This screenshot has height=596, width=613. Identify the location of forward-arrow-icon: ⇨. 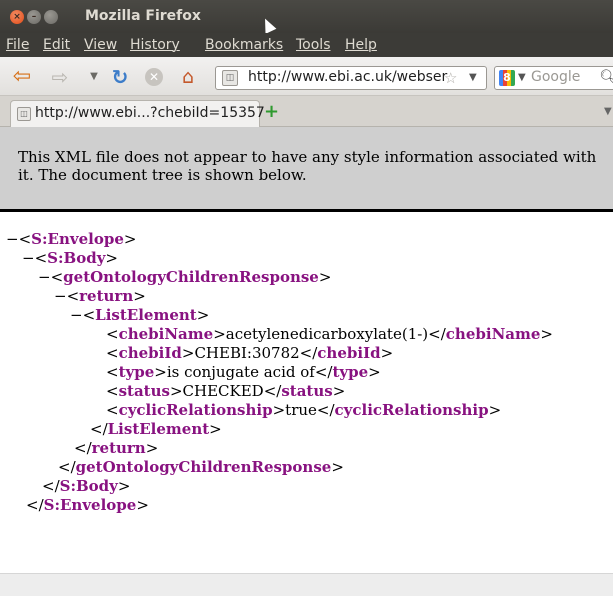
(60, 77).